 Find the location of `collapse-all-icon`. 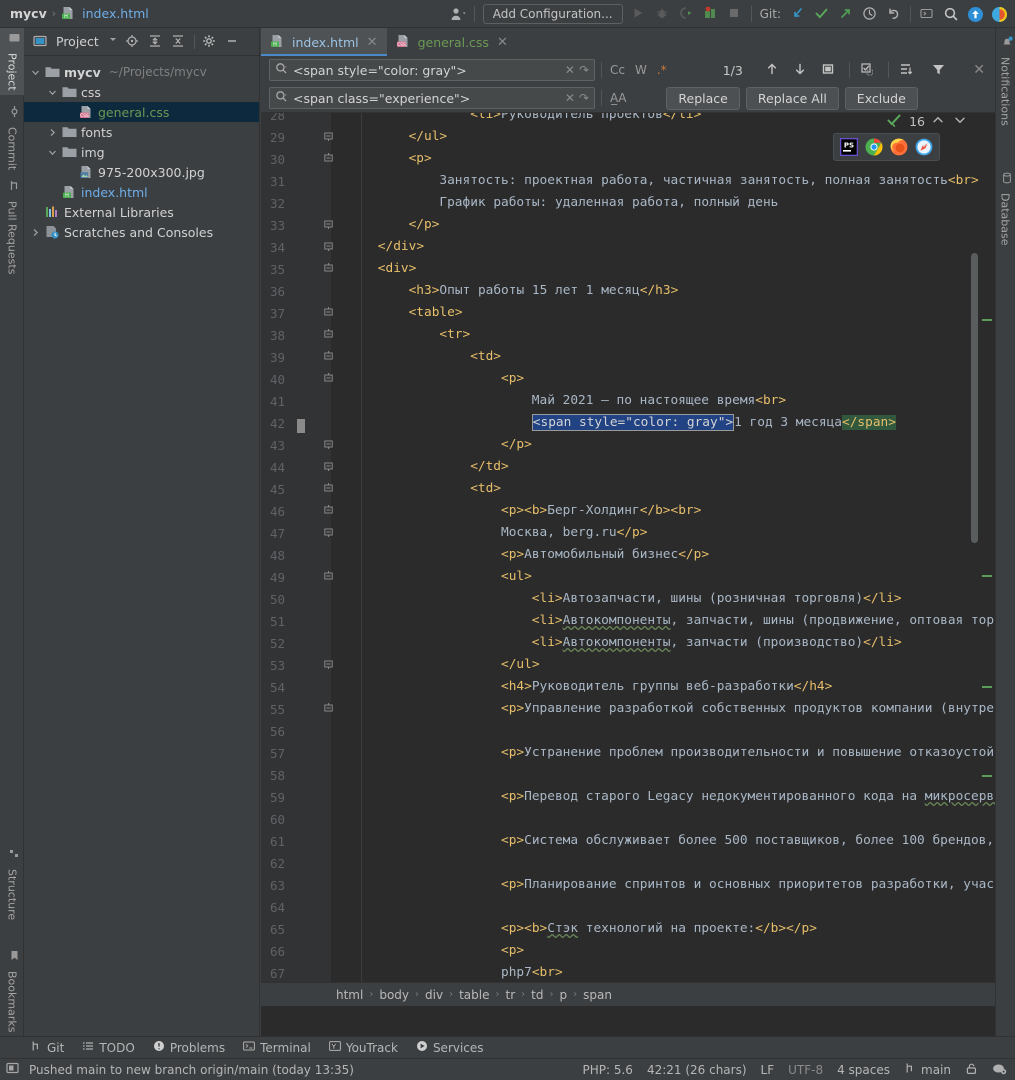

collapse-all-icon is located at coordinates (179, 42).